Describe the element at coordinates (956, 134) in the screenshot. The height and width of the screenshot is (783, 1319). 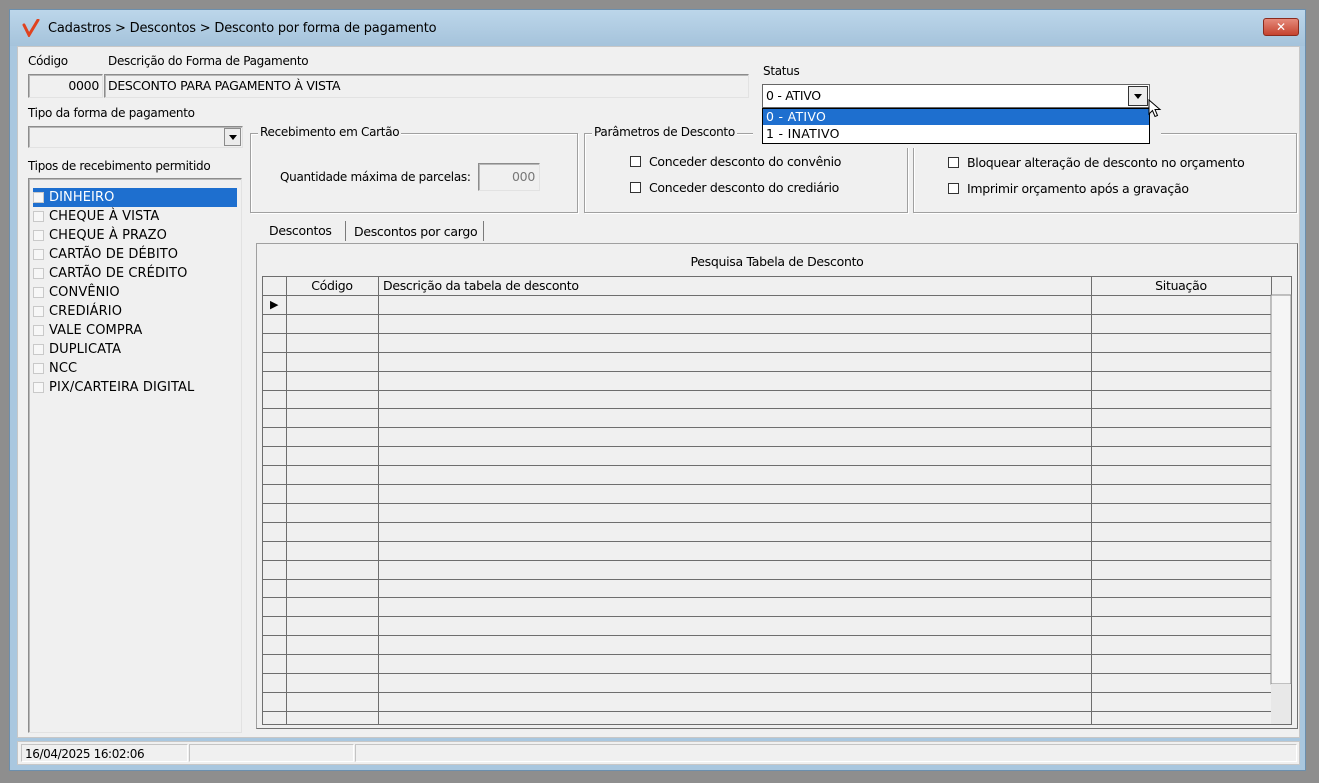
I see `status-option-inativo: 1 - INATIVO` at that location.